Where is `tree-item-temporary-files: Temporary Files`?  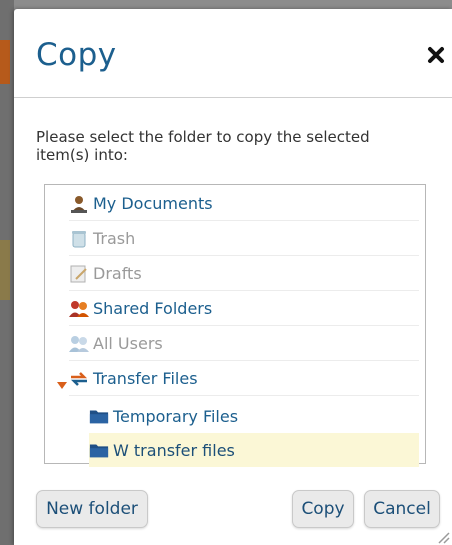
tree-item-temporary-files: Temporary Files is located at coordinates (254, 416).